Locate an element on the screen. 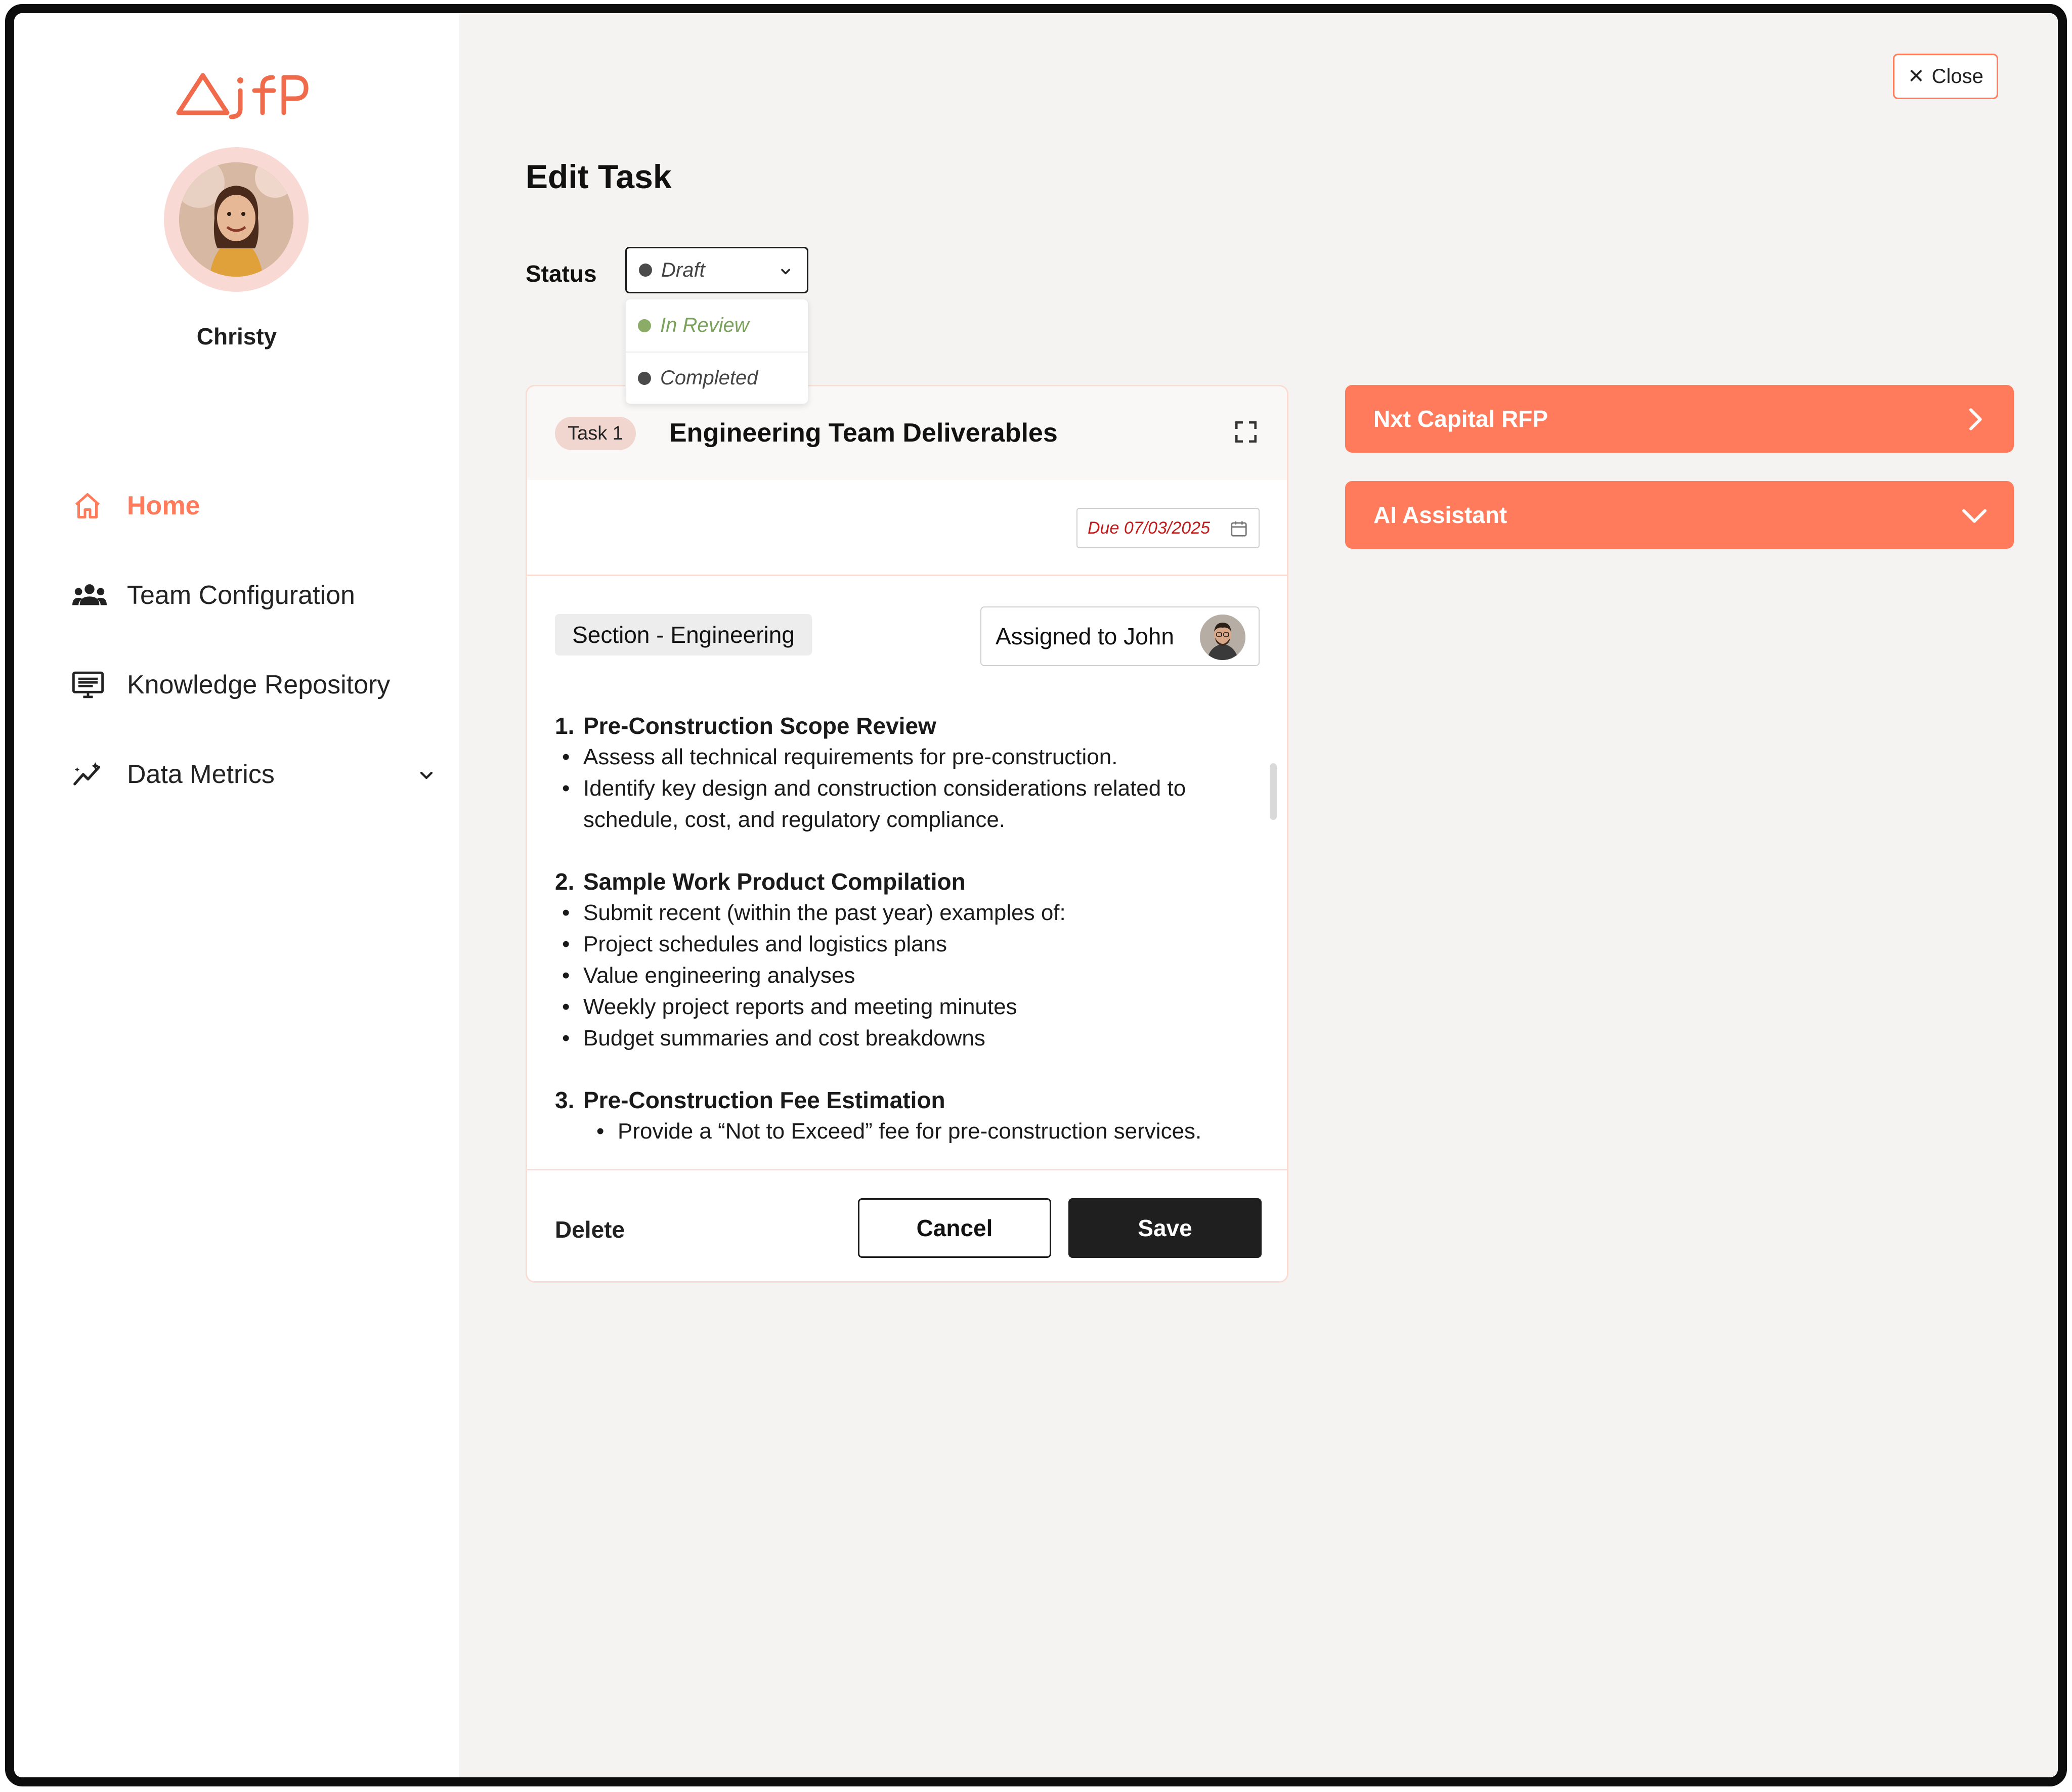 The height and width of the screenshot is (1792, 2072). chevron-right-icon is located at coordinates (1975, 419).